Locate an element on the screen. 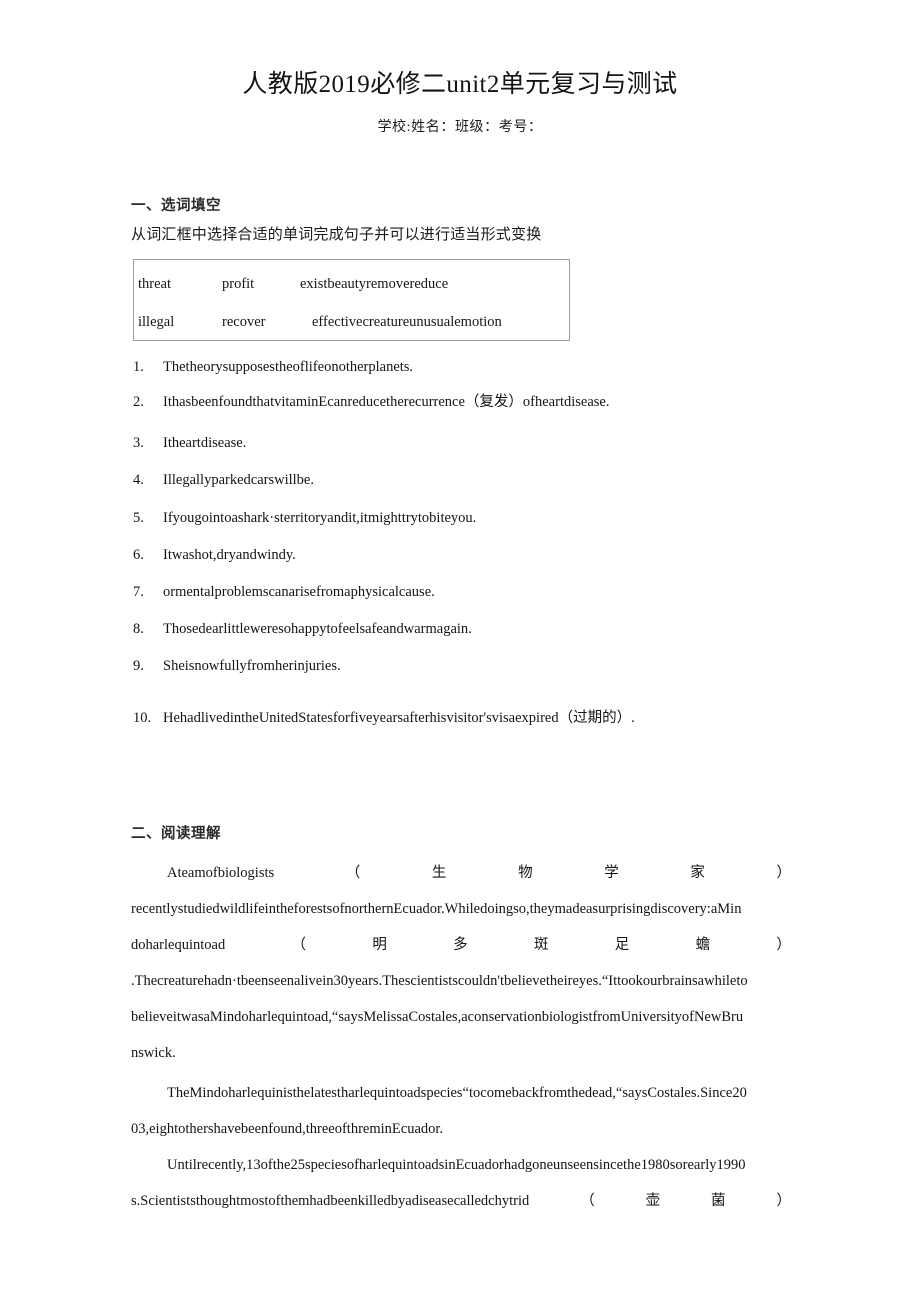 This screenshot has height=1301, width=920. section-heading-word-fill: 一、选词填空 is located at coordinates (176, 206).